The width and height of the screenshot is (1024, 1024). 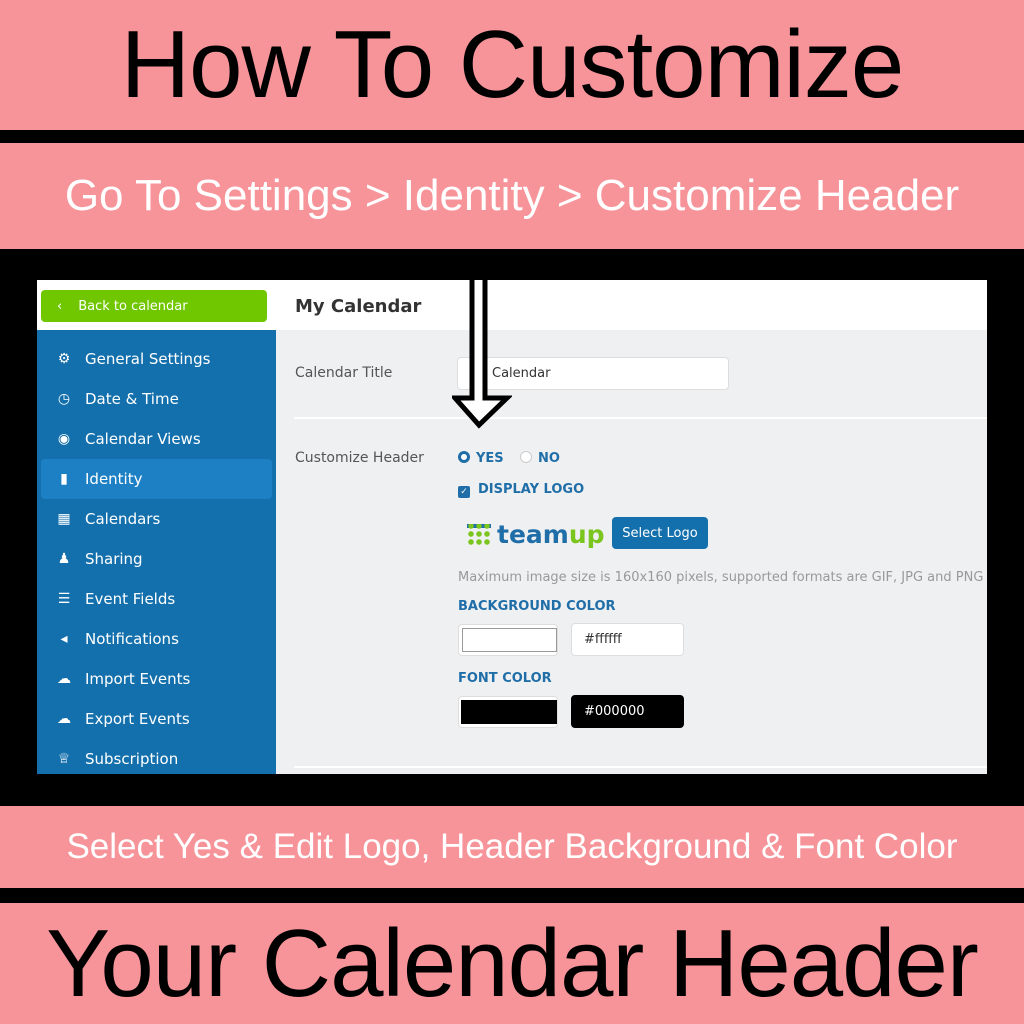 What do you see at coordinates (156, 519) in the screenshot?
I see `sidebar-item-calendars: ▦ Calendars` at bounding box center [156, 519].